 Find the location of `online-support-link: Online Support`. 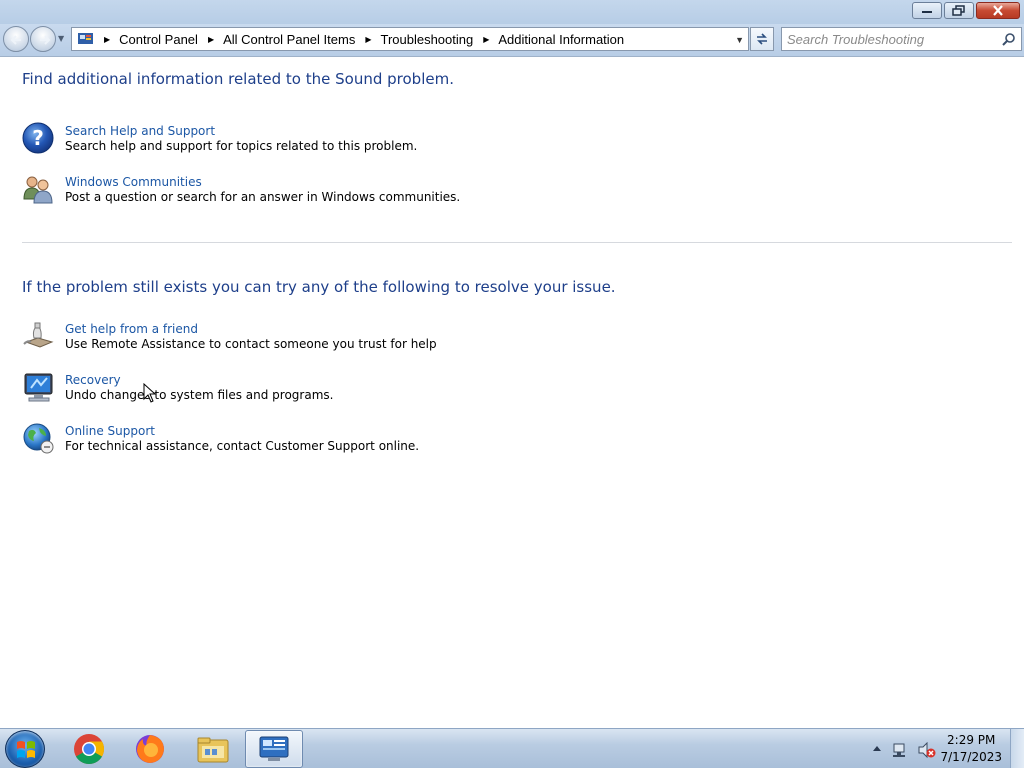

online-support-link: Online Support is located at coordinates (110, 431).